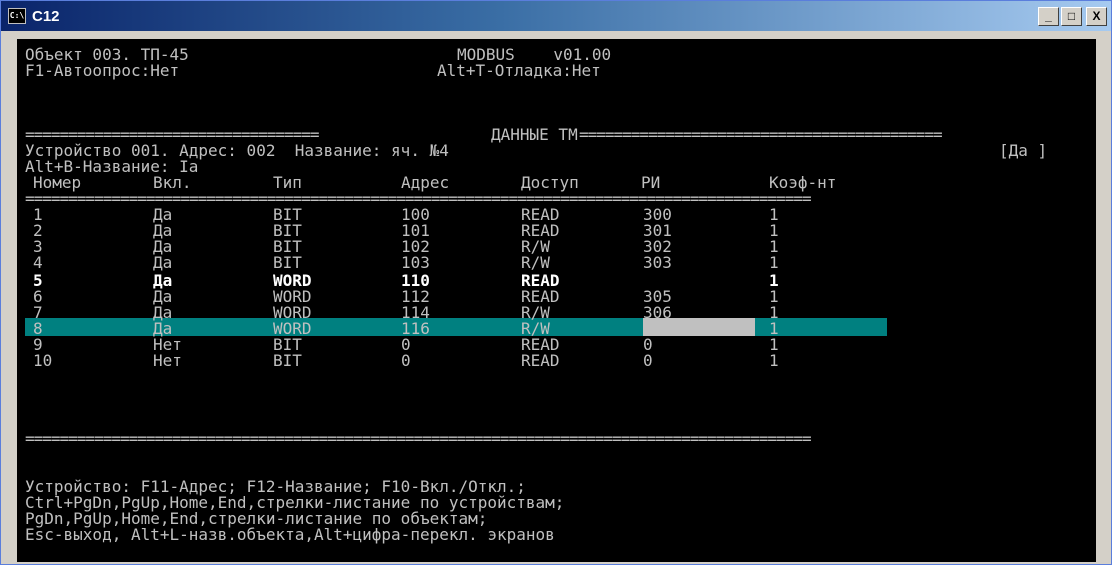 The image size is (1112, 565). What do you see at coordinates (534, 134) in the screenshot?
I see `section-title: ДАННЫЕ ТМ` at bounding box center [534, 134].